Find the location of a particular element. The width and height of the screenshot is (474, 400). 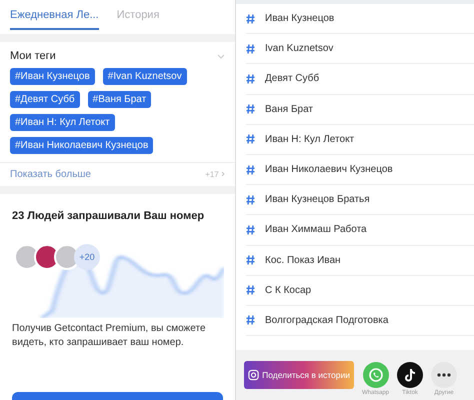

chevron-right-icon is located at coordinates (223, 174).